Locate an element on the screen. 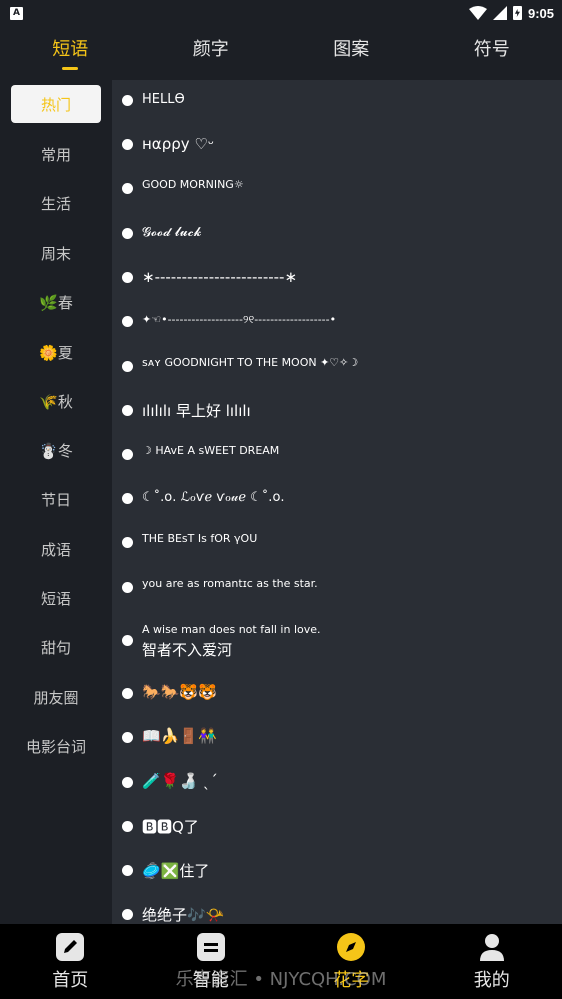 The height and width of the screenshot is (999, 562). sidebar-item-short-phrase: 短语 is located at coordinates (56, 598).